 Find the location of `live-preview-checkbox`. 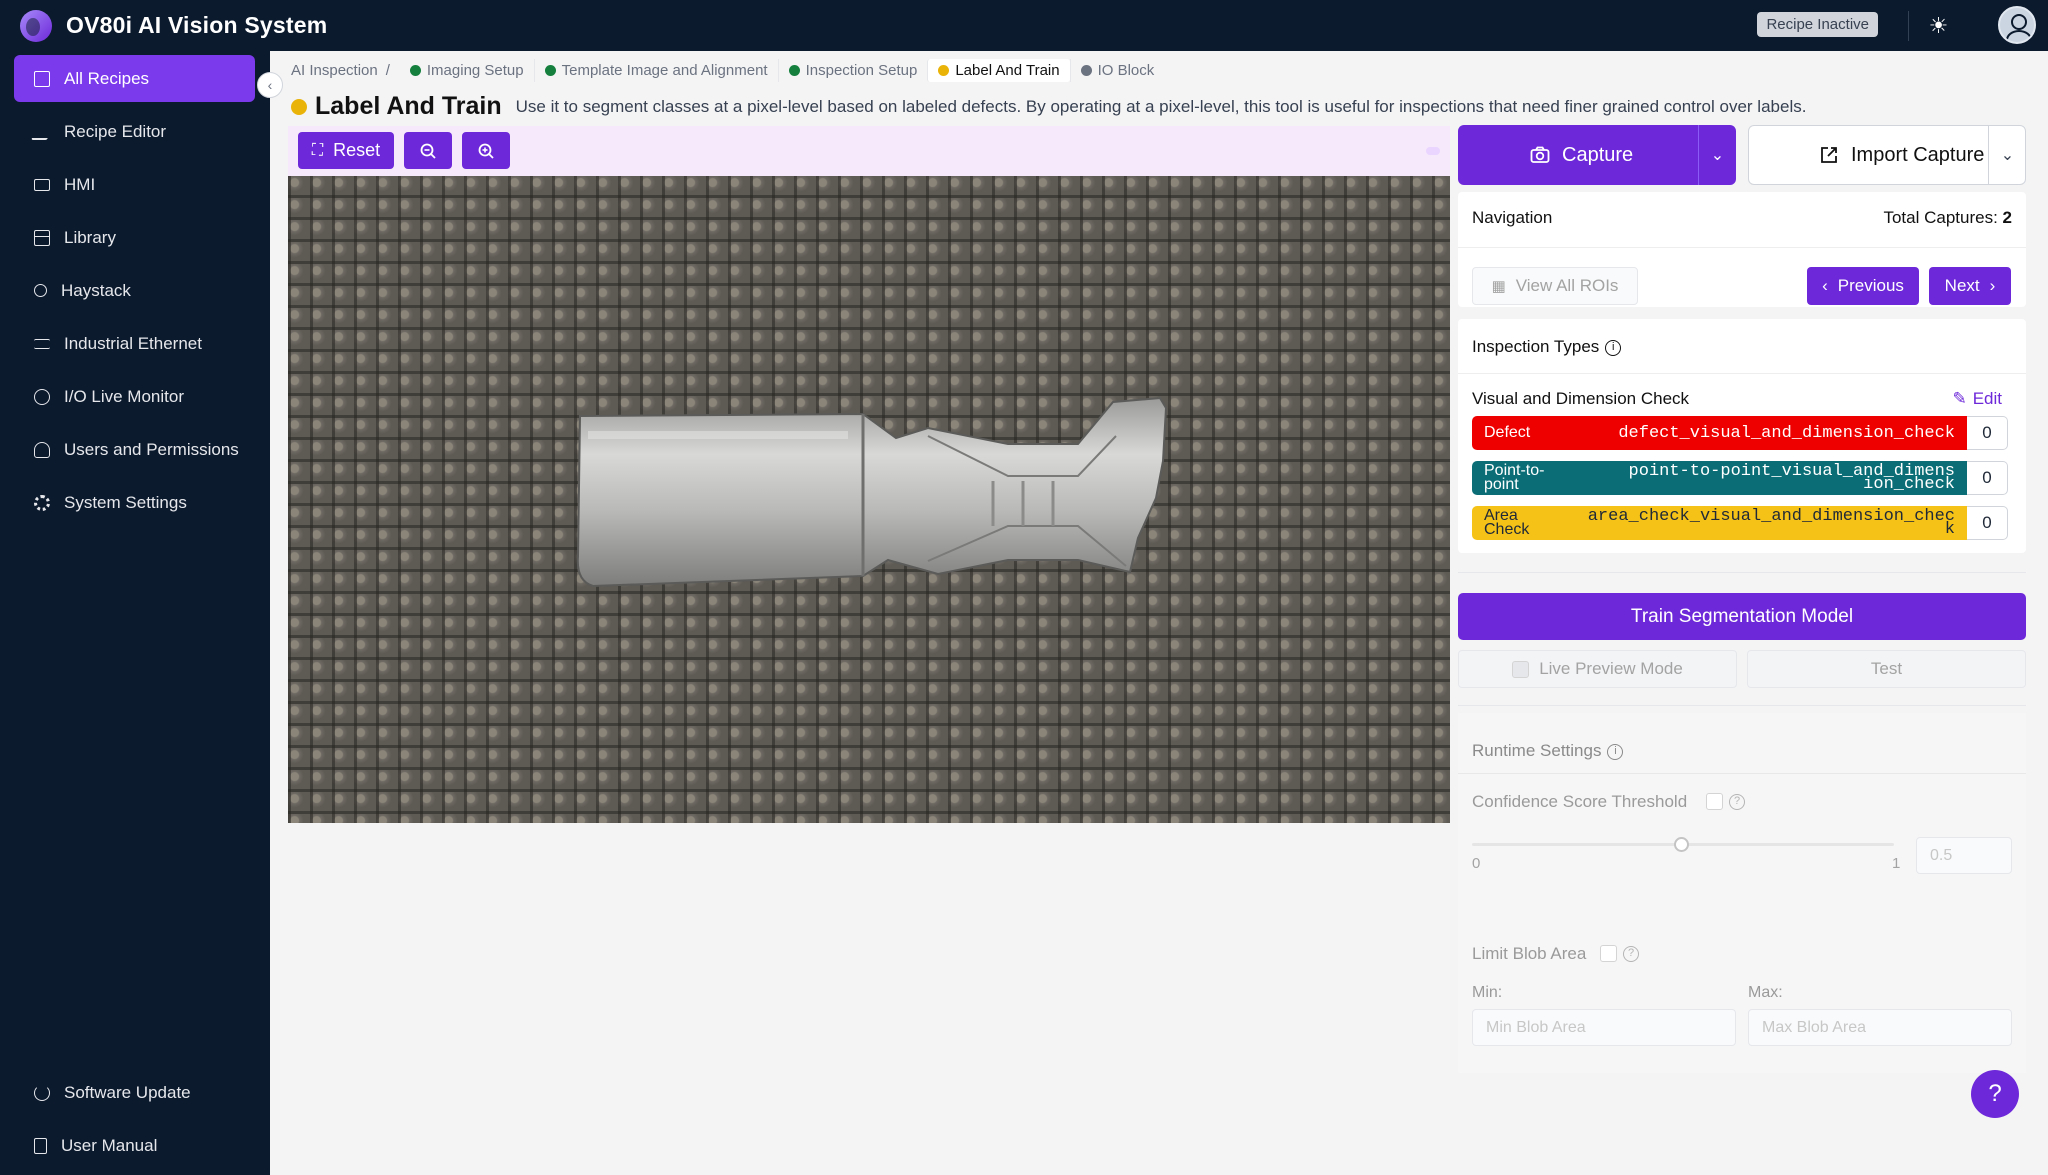

live-preview-checkbox is located at coordinates (1521, 669).